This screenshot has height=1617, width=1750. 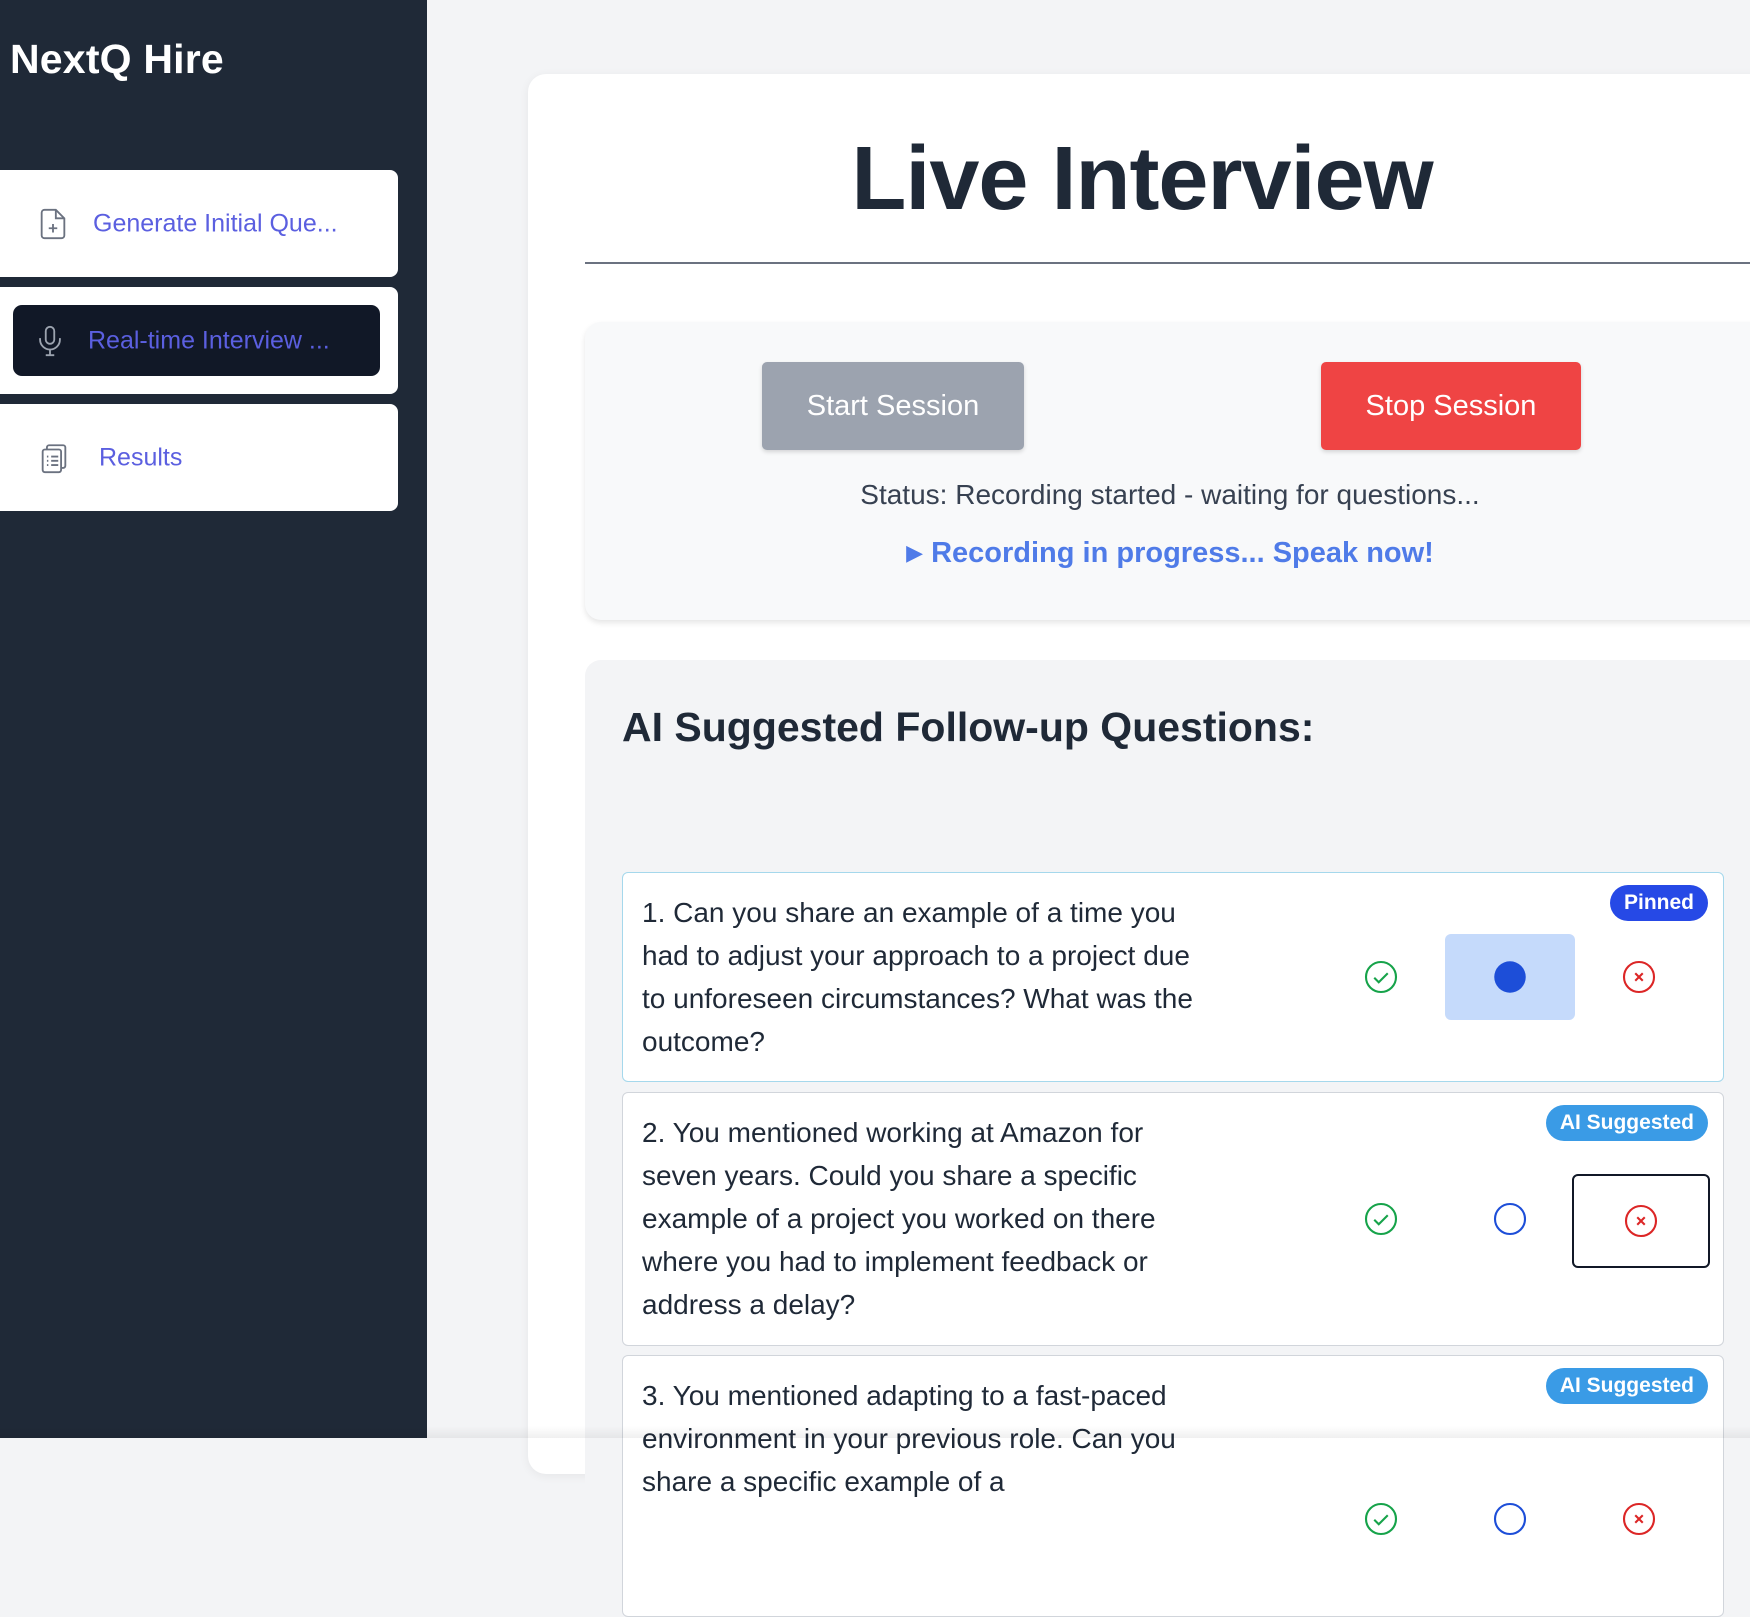 What do you see at coordinates (54, 458) in the screenshot?
I see `clipboard-list-icon` at bounding box center [54, 458].